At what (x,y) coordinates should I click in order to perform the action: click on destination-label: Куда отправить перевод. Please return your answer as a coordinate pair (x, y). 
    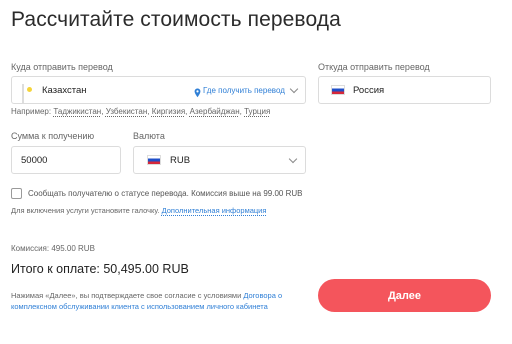
    Looking at the image, I should click on (62, 67).